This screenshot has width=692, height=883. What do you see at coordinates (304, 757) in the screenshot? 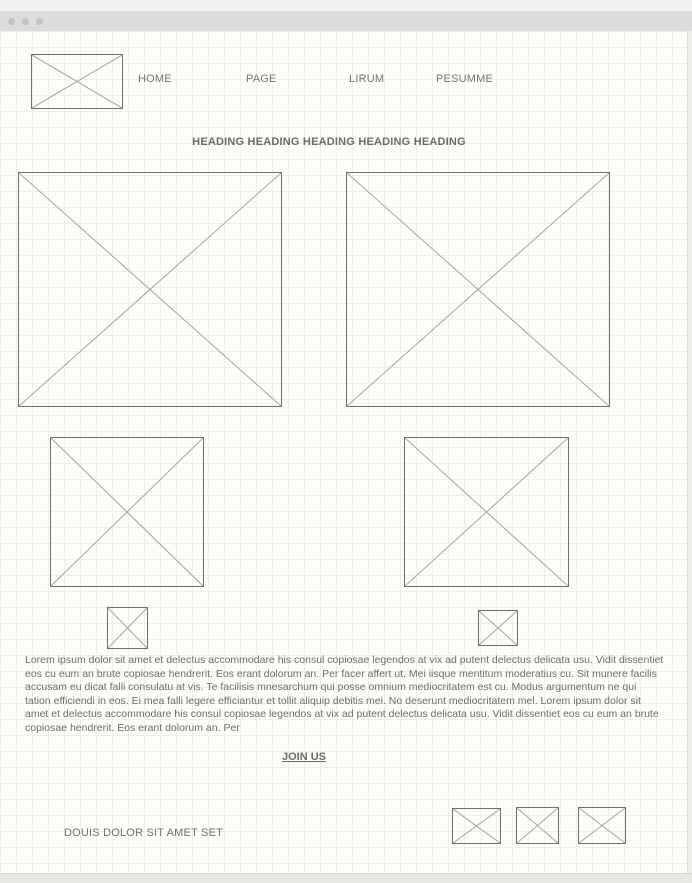
I see `join-us-link: JOIN US` at bounding box center [304, 757].